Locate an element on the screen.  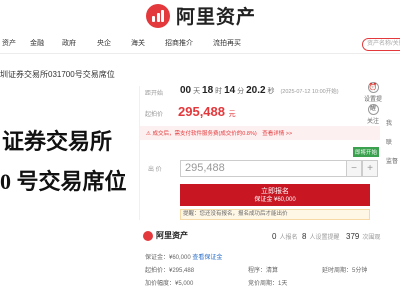
nav-item-customs: 海关 is located at coordinates (138, 43).